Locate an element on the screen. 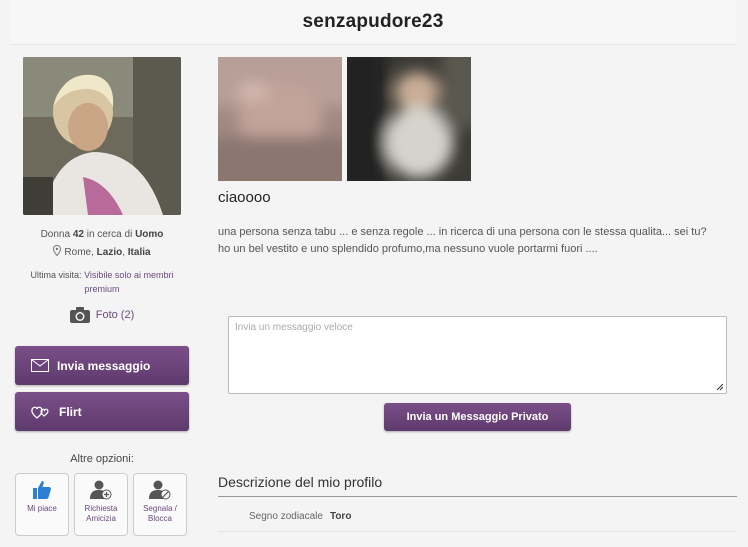 The width and height of the screenshot is (748, 547). block-user-icon is located at coordinates (160, 490).